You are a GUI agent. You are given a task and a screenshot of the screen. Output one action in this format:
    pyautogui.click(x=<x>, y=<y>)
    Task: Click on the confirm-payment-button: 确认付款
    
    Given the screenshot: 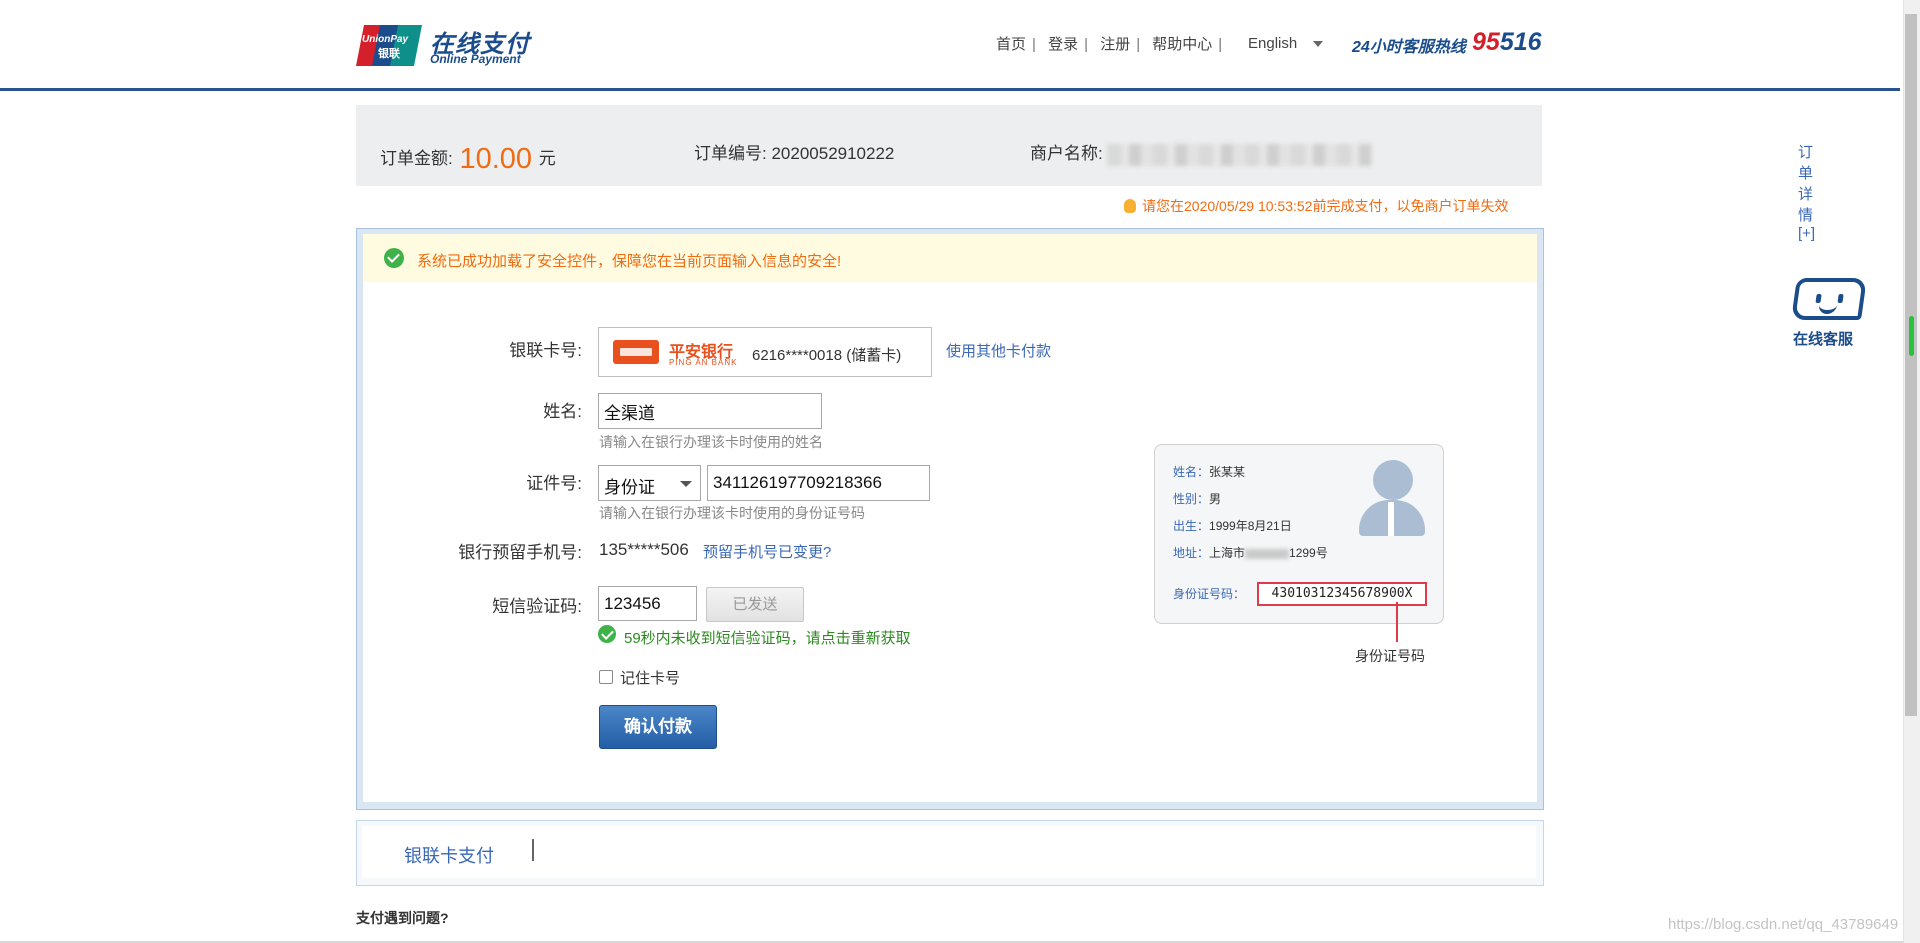 What is the action you would take?
    pyautogui.click(x=658, y=727)
    